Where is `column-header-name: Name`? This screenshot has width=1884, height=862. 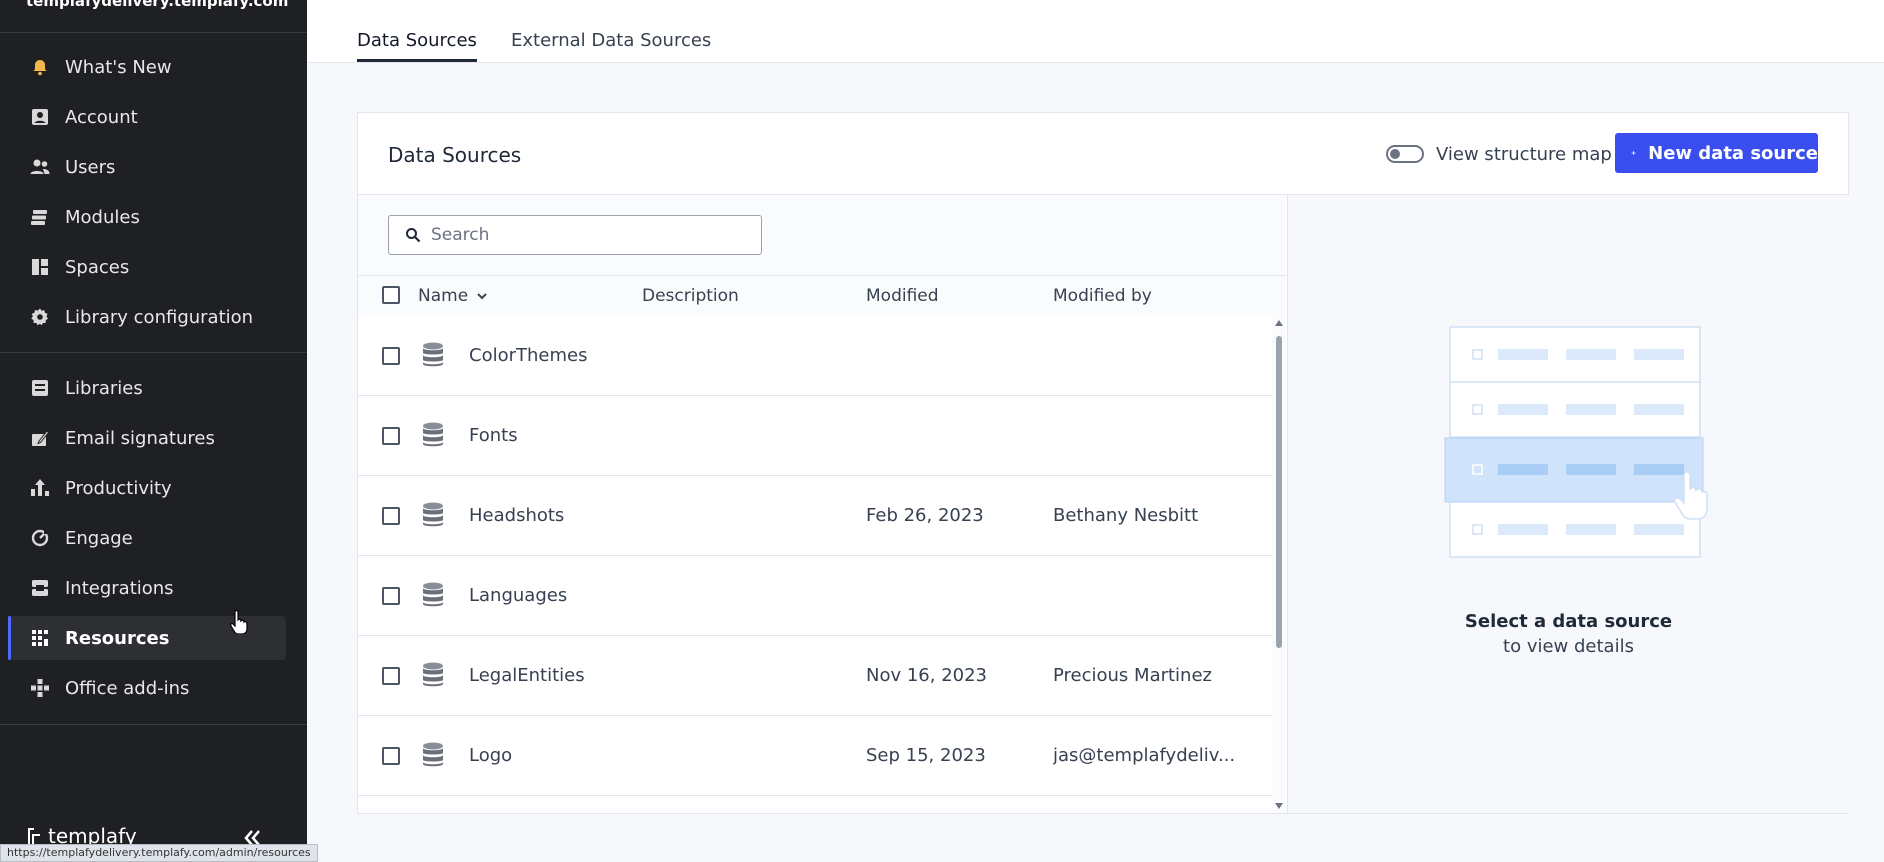
column-header-name: Name is located at coordinates (453, 296).